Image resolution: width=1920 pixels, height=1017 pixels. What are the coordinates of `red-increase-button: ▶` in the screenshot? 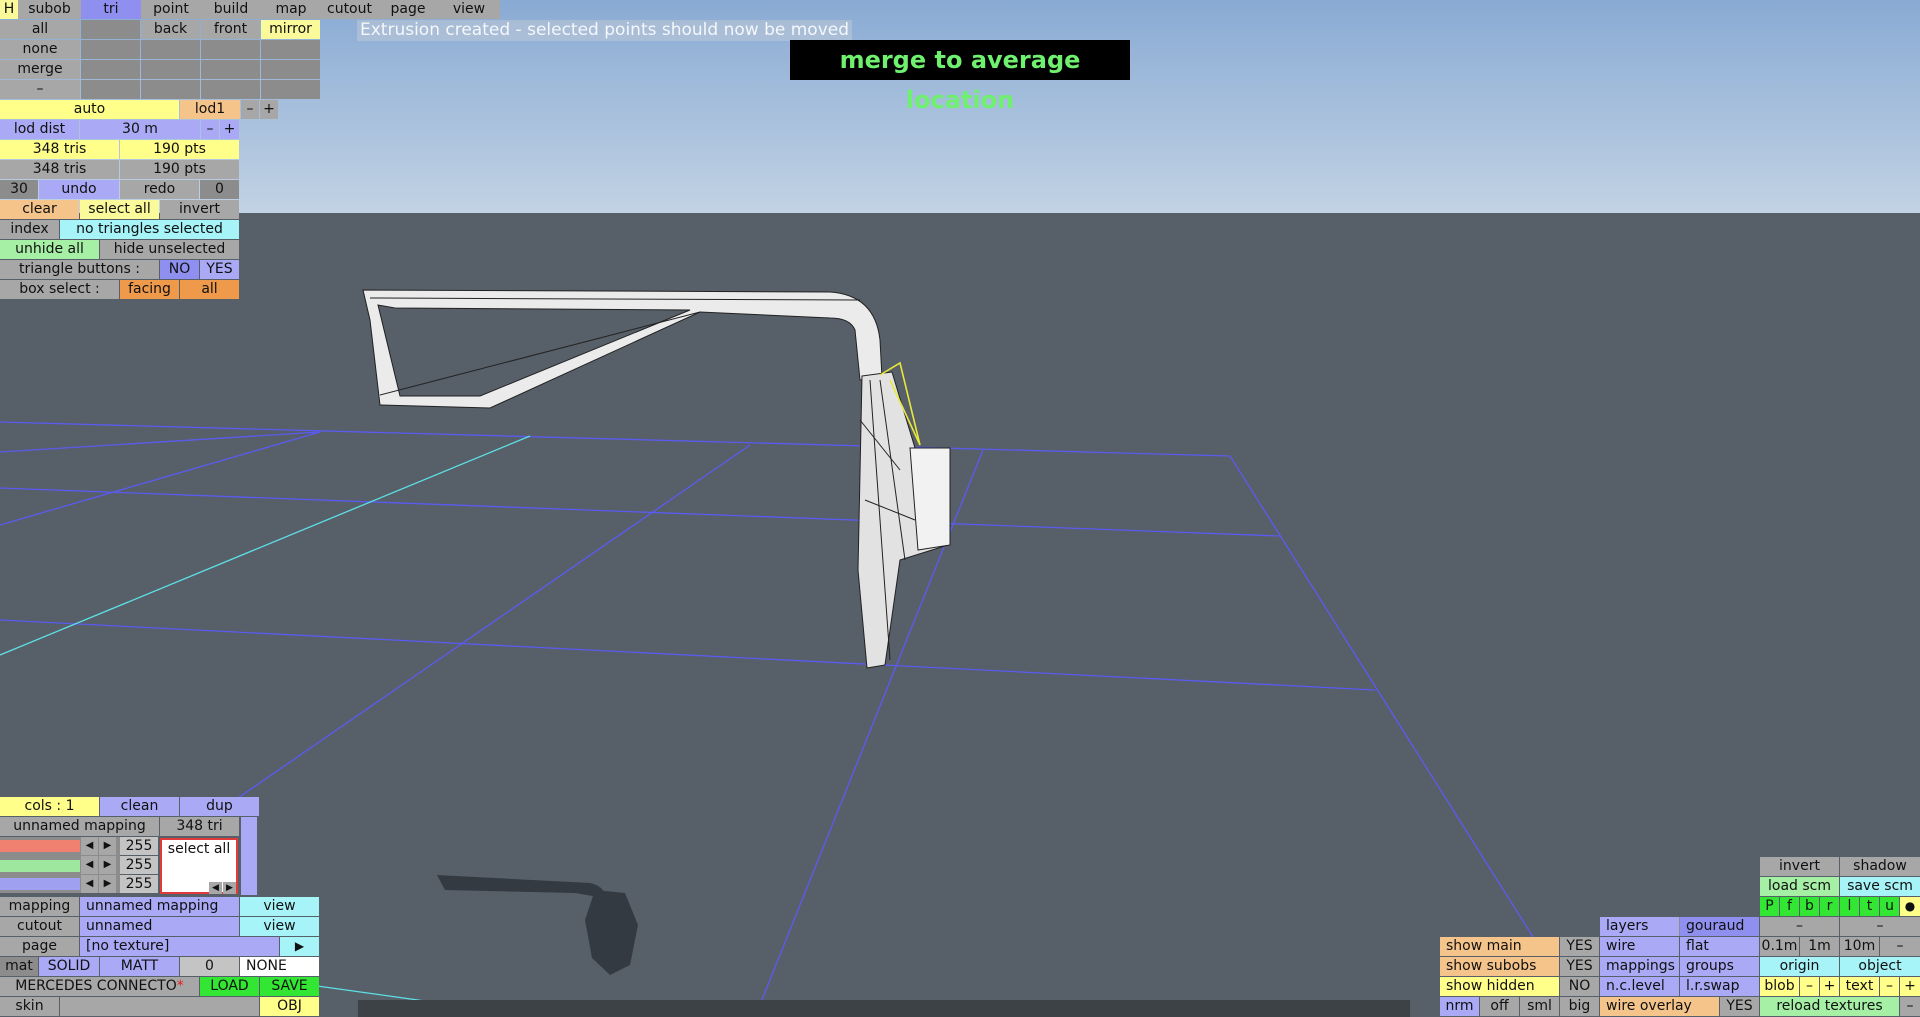 It's located at (107, 846).